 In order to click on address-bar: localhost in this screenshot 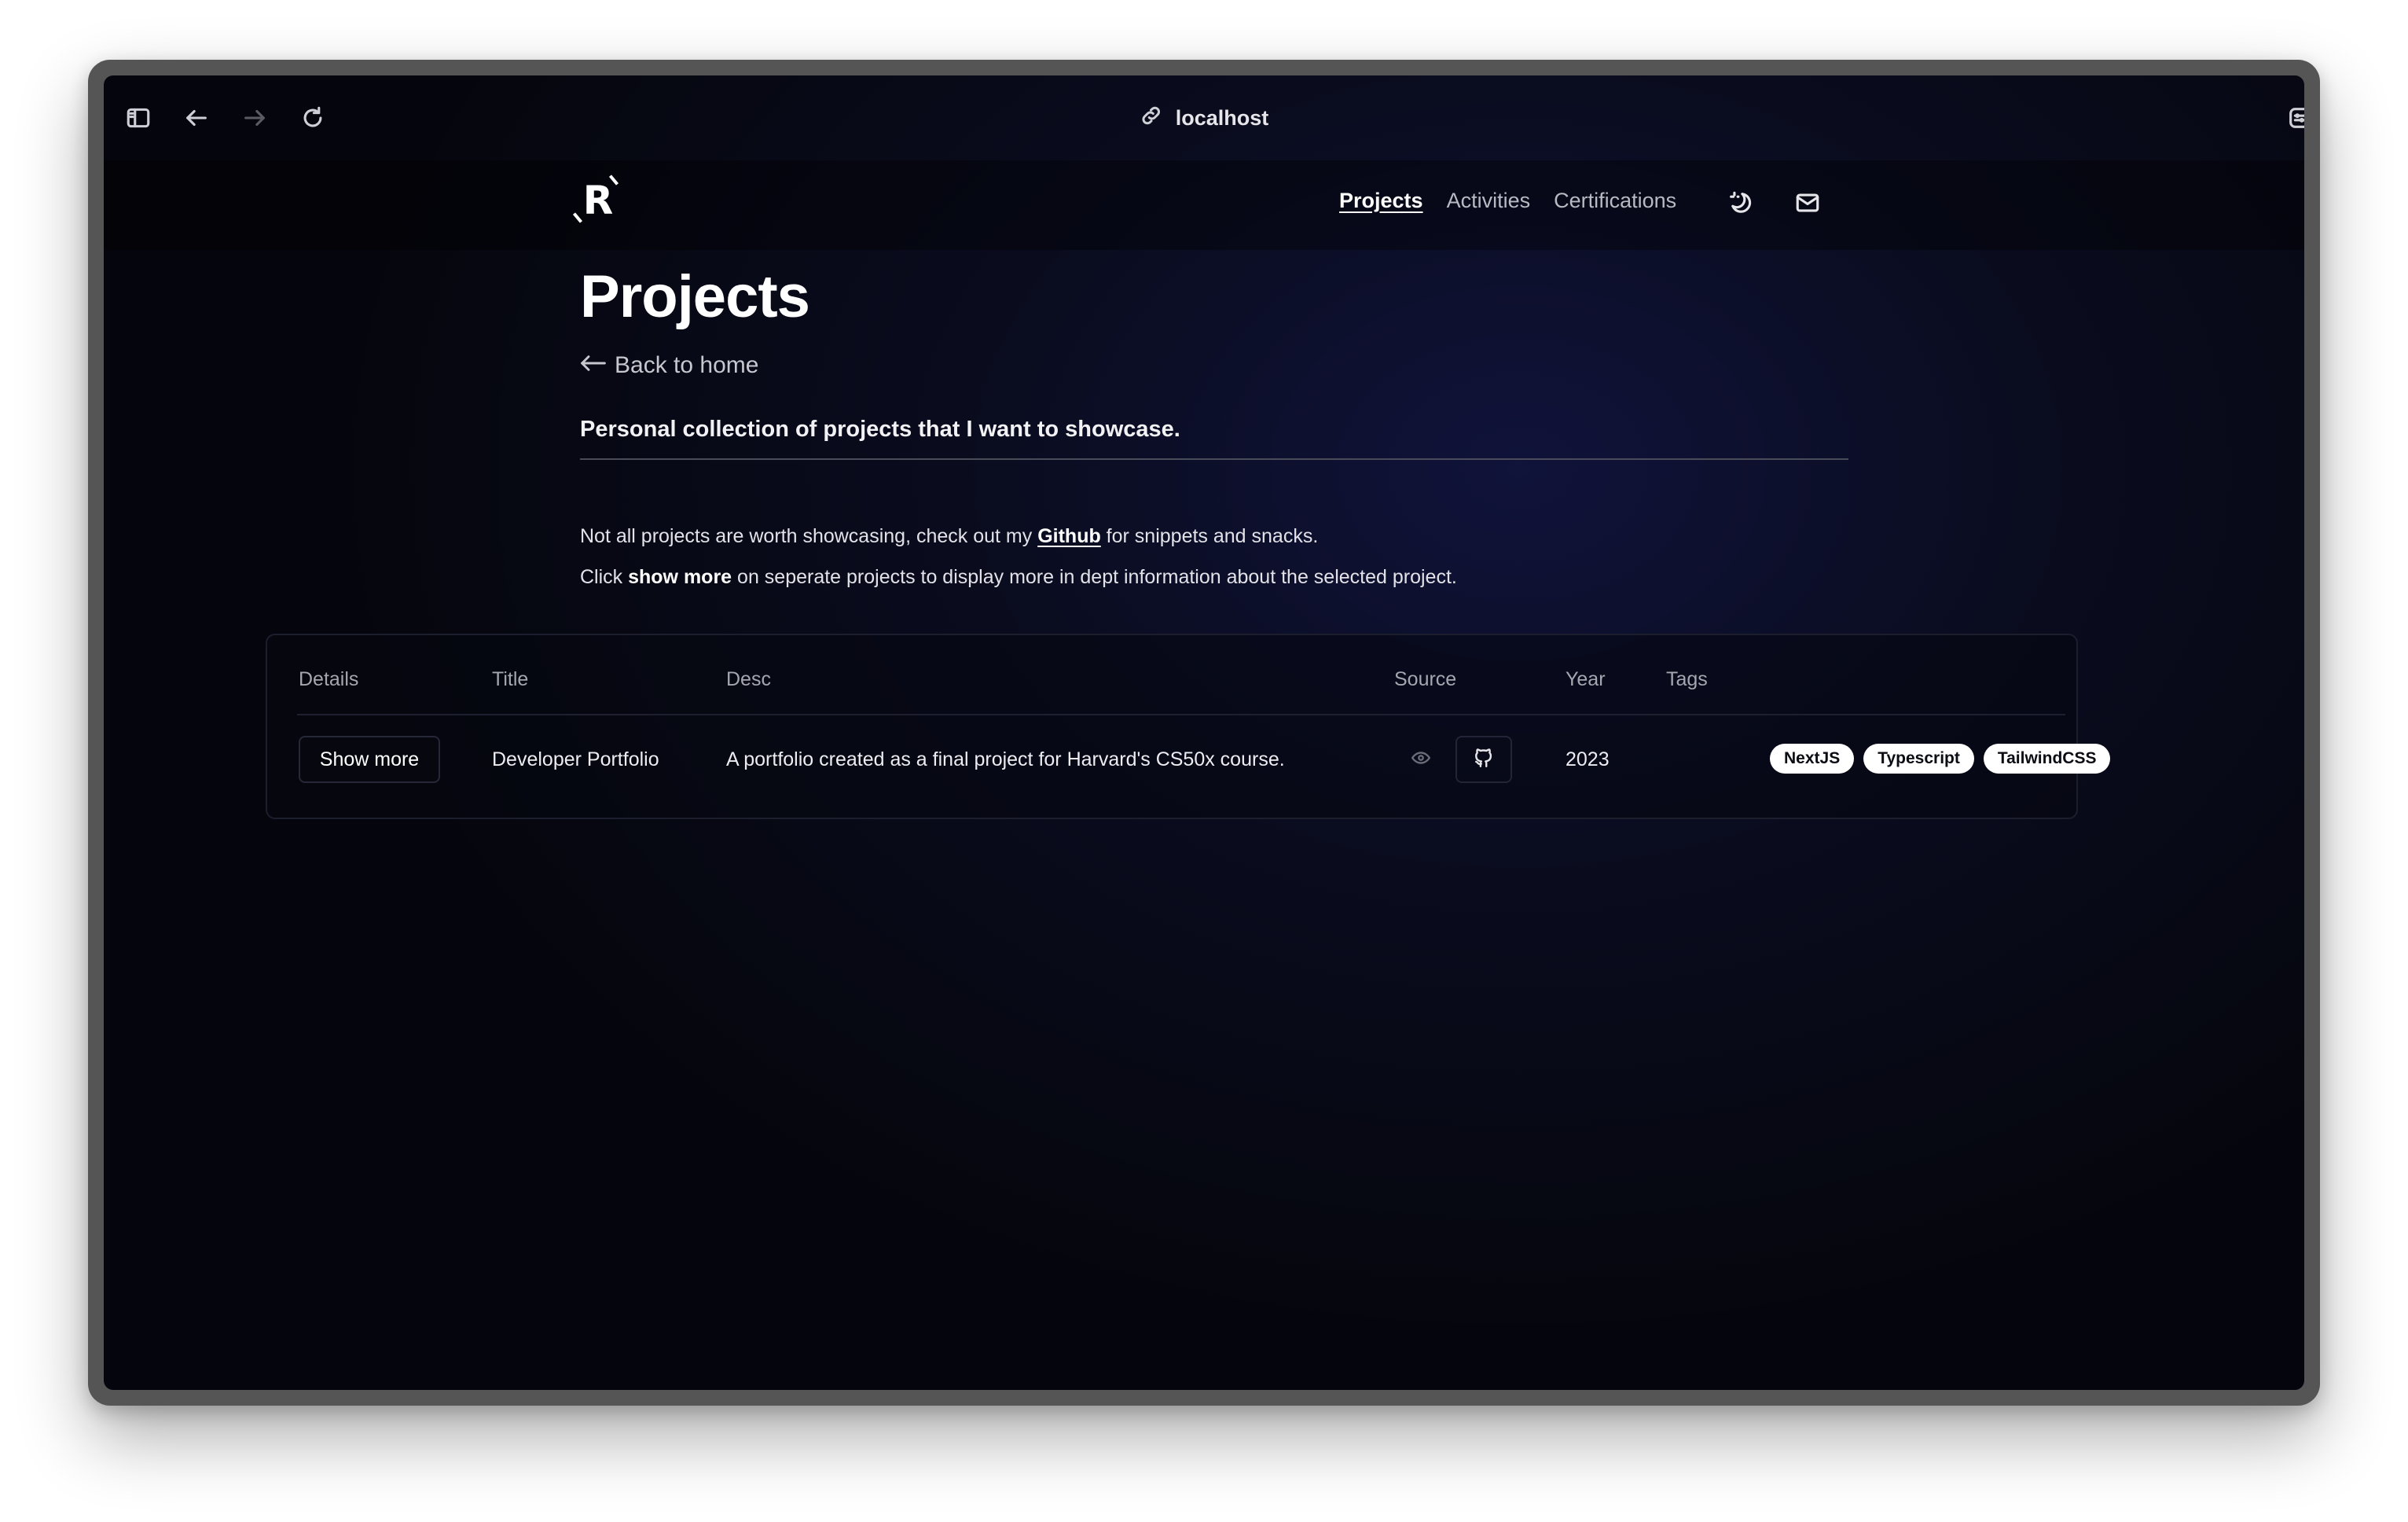, I will do `click(1204, 118)`.